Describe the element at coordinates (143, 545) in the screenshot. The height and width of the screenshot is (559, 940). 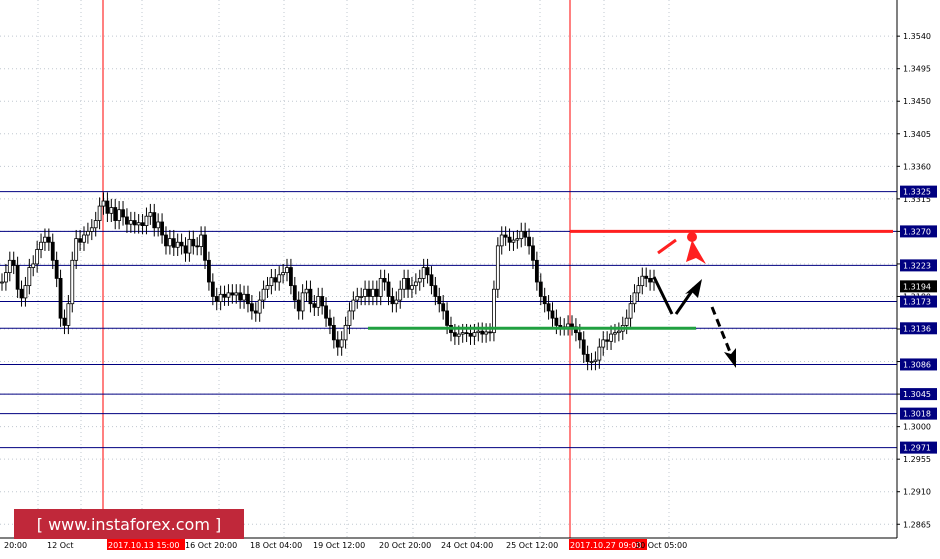
I see `time-tick-label: 2017.10.13 15:00` at that location.